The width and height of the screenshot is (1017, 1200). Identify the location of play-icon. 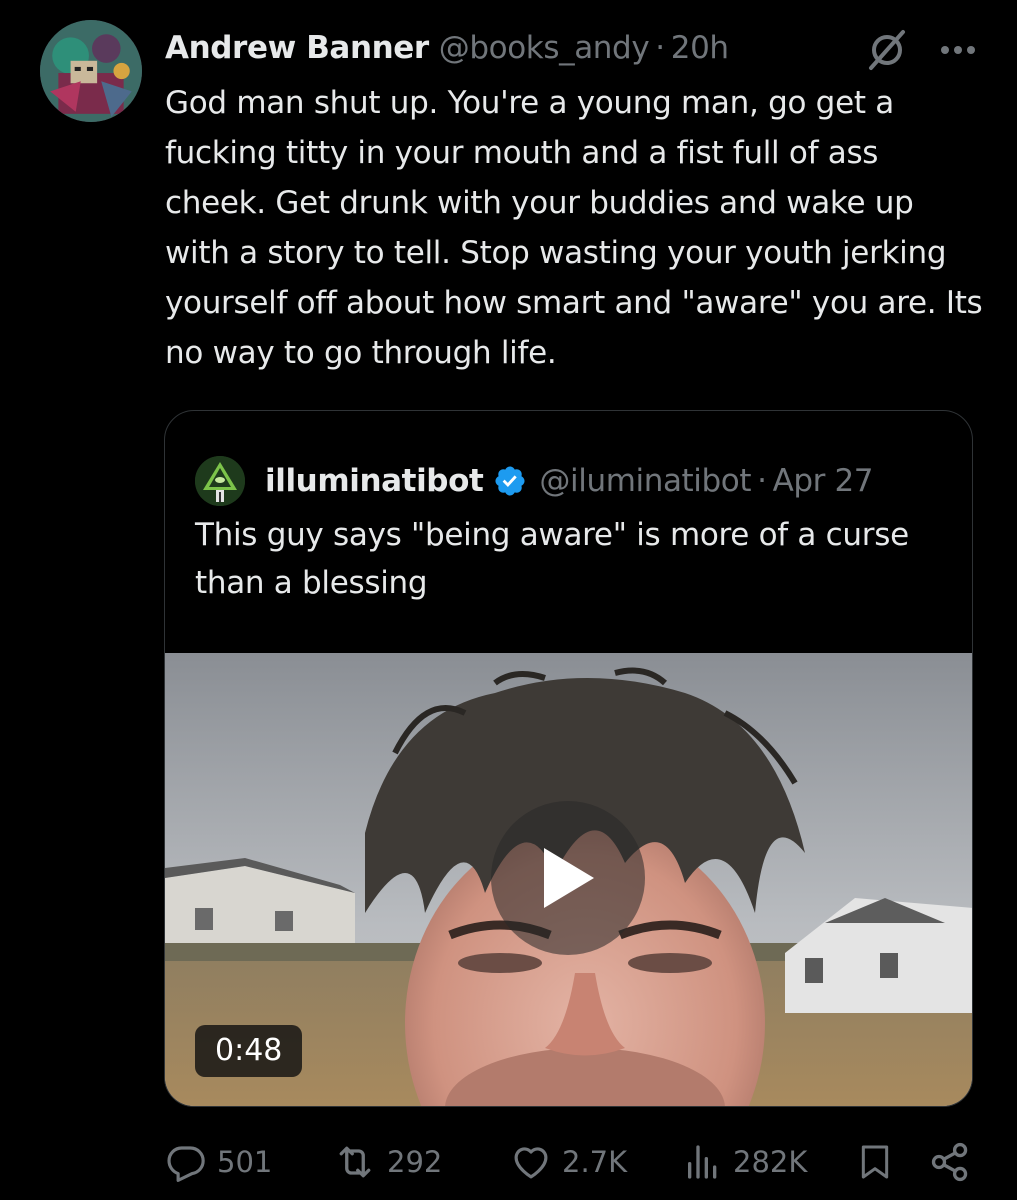
(569, 878).